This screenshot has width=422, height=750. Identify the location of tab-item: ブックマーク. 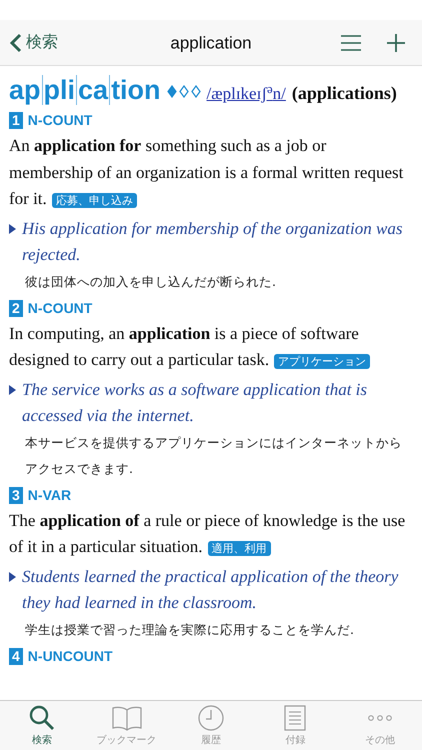
(126, 725).